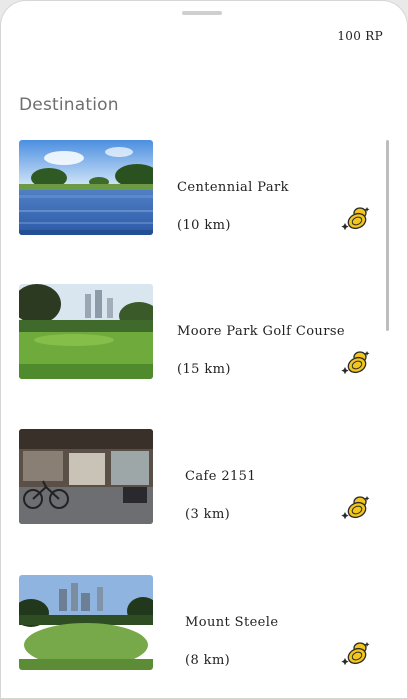 This screenshot has height=699, width=408. Describe the element at coordinates (221, 476) in the screenshot. I see `destination-name: Cafe 2151` at that location.